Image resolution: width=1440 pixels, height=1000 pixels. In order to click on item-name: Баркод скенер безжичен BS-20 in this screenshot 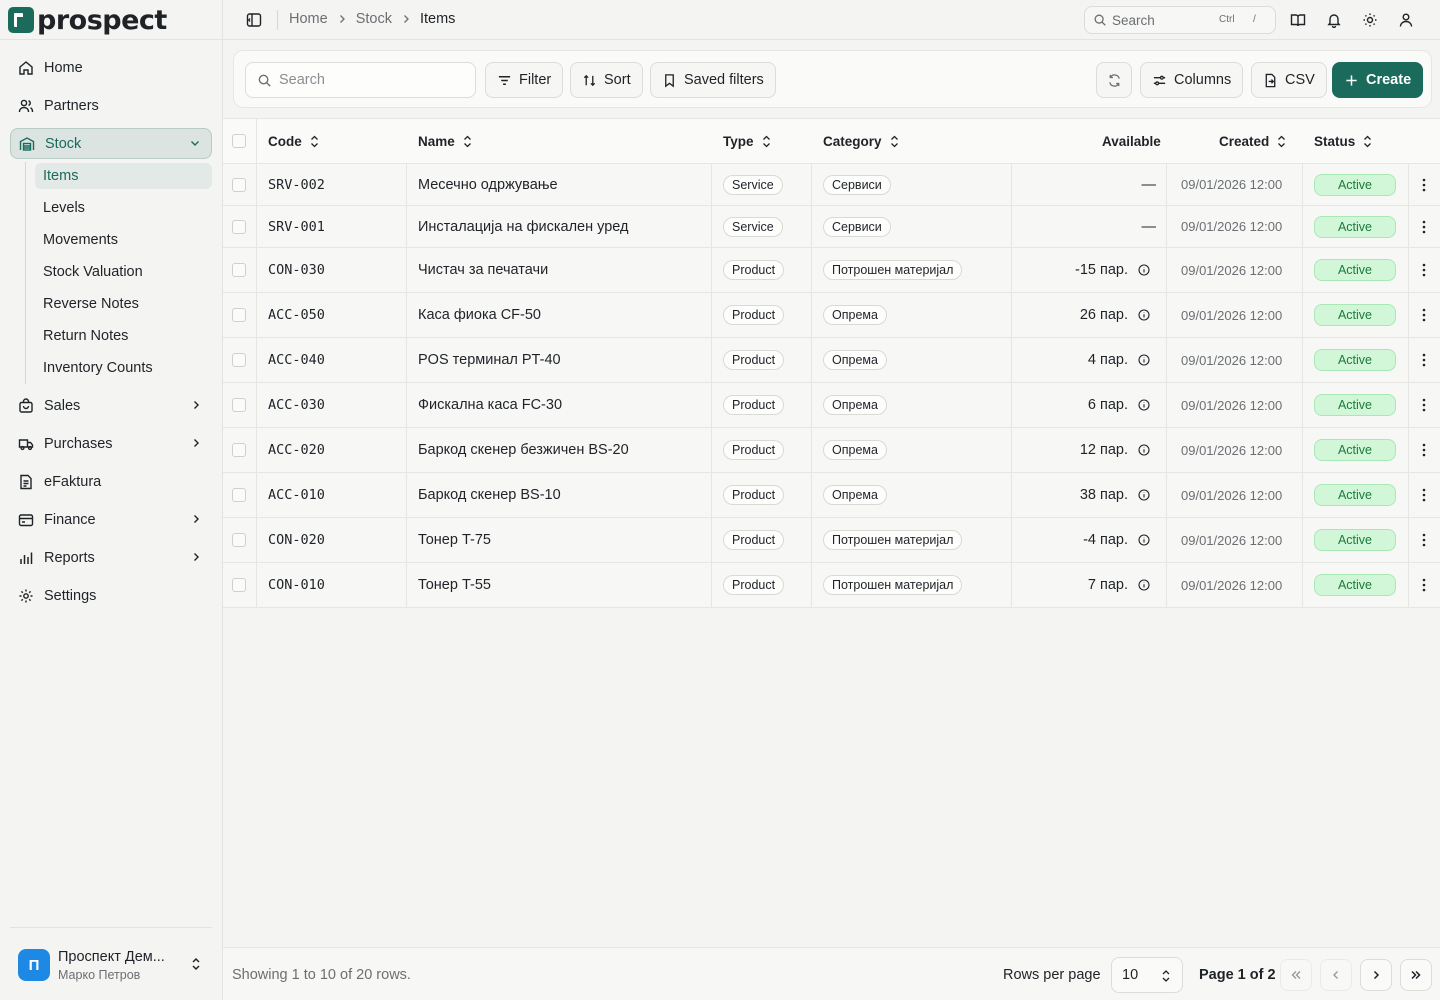, I will do `click(523, 450)`.